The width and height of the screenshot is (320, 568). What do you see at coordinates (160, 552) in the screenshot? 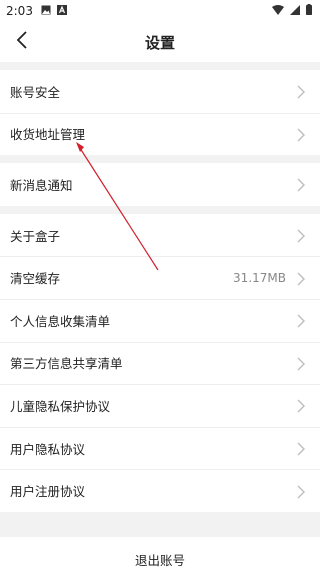
I see `logout-button: 退出账号` at bounding box center [160, 552].